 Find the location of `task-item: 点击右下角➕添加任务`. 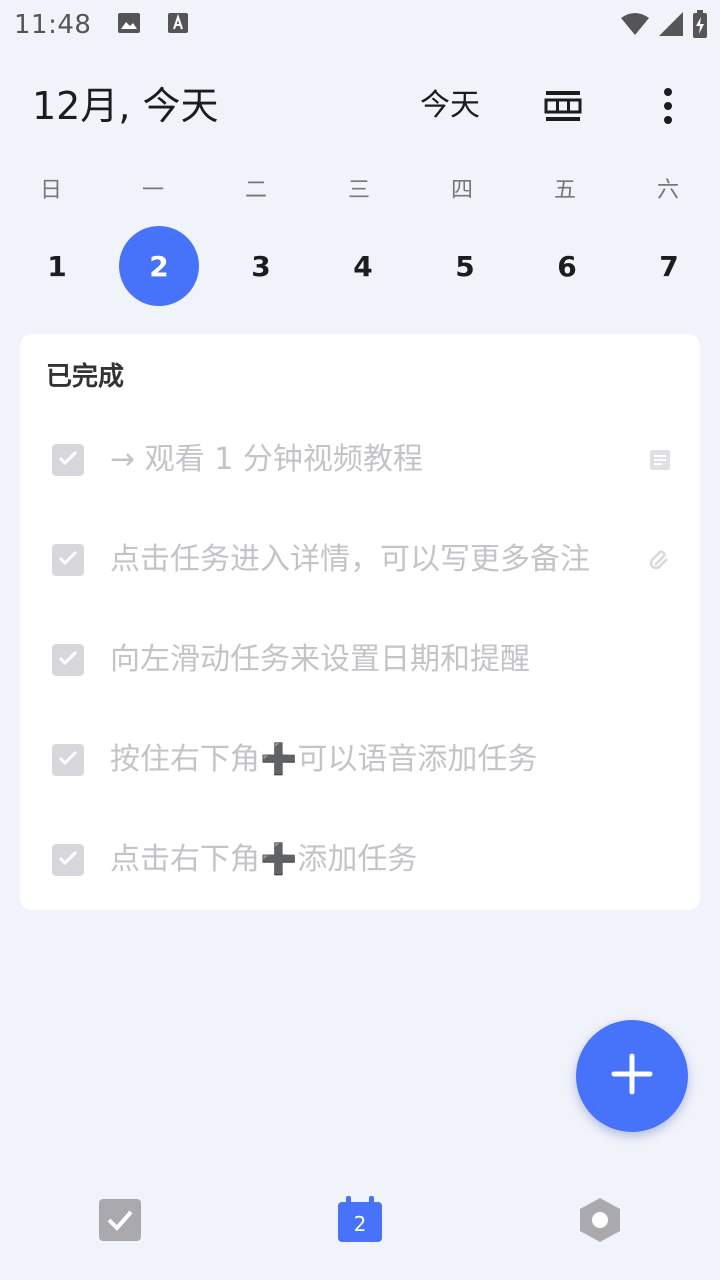

task-item: 点击右下角➕添加任务 is located at coordinates (360, 860).